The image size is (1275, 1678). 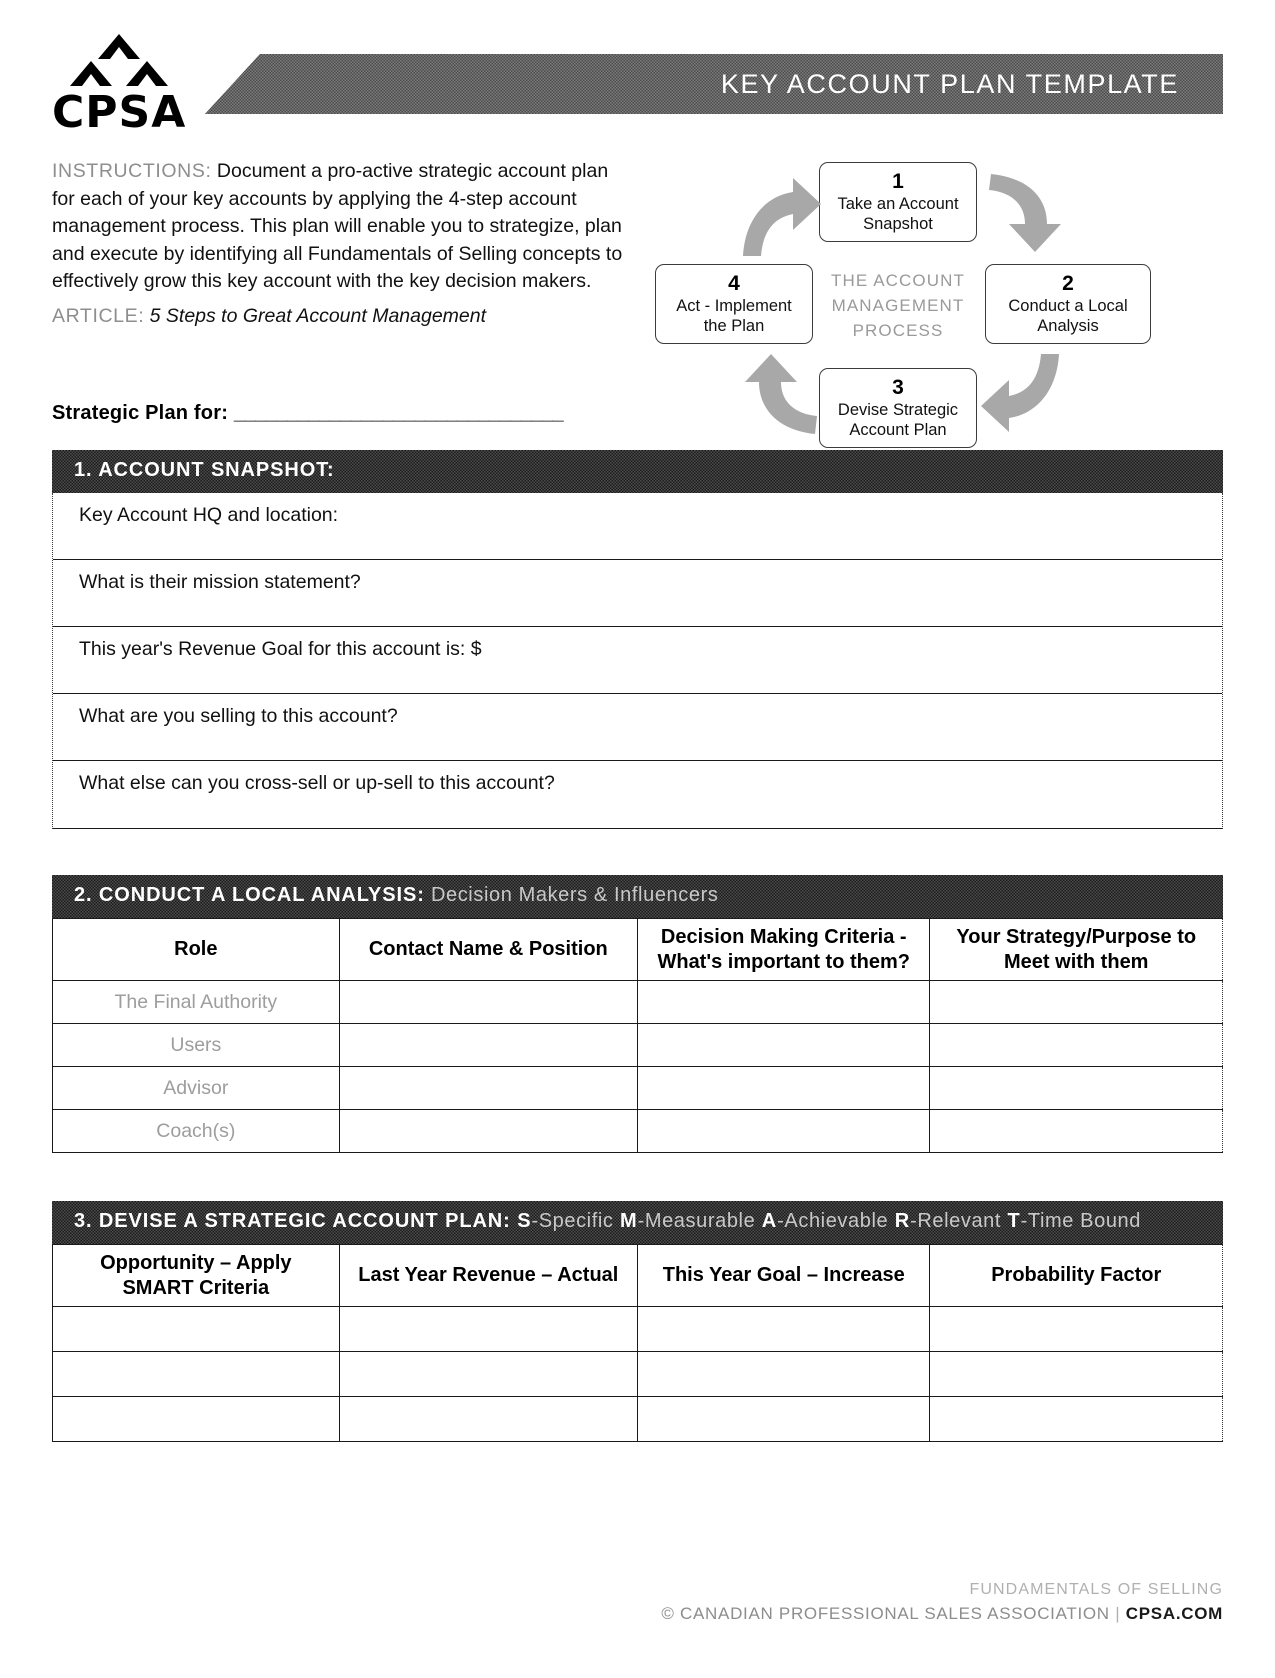 I want to click on cycle-step-2-number: 2, so click(x=1068, y=283).